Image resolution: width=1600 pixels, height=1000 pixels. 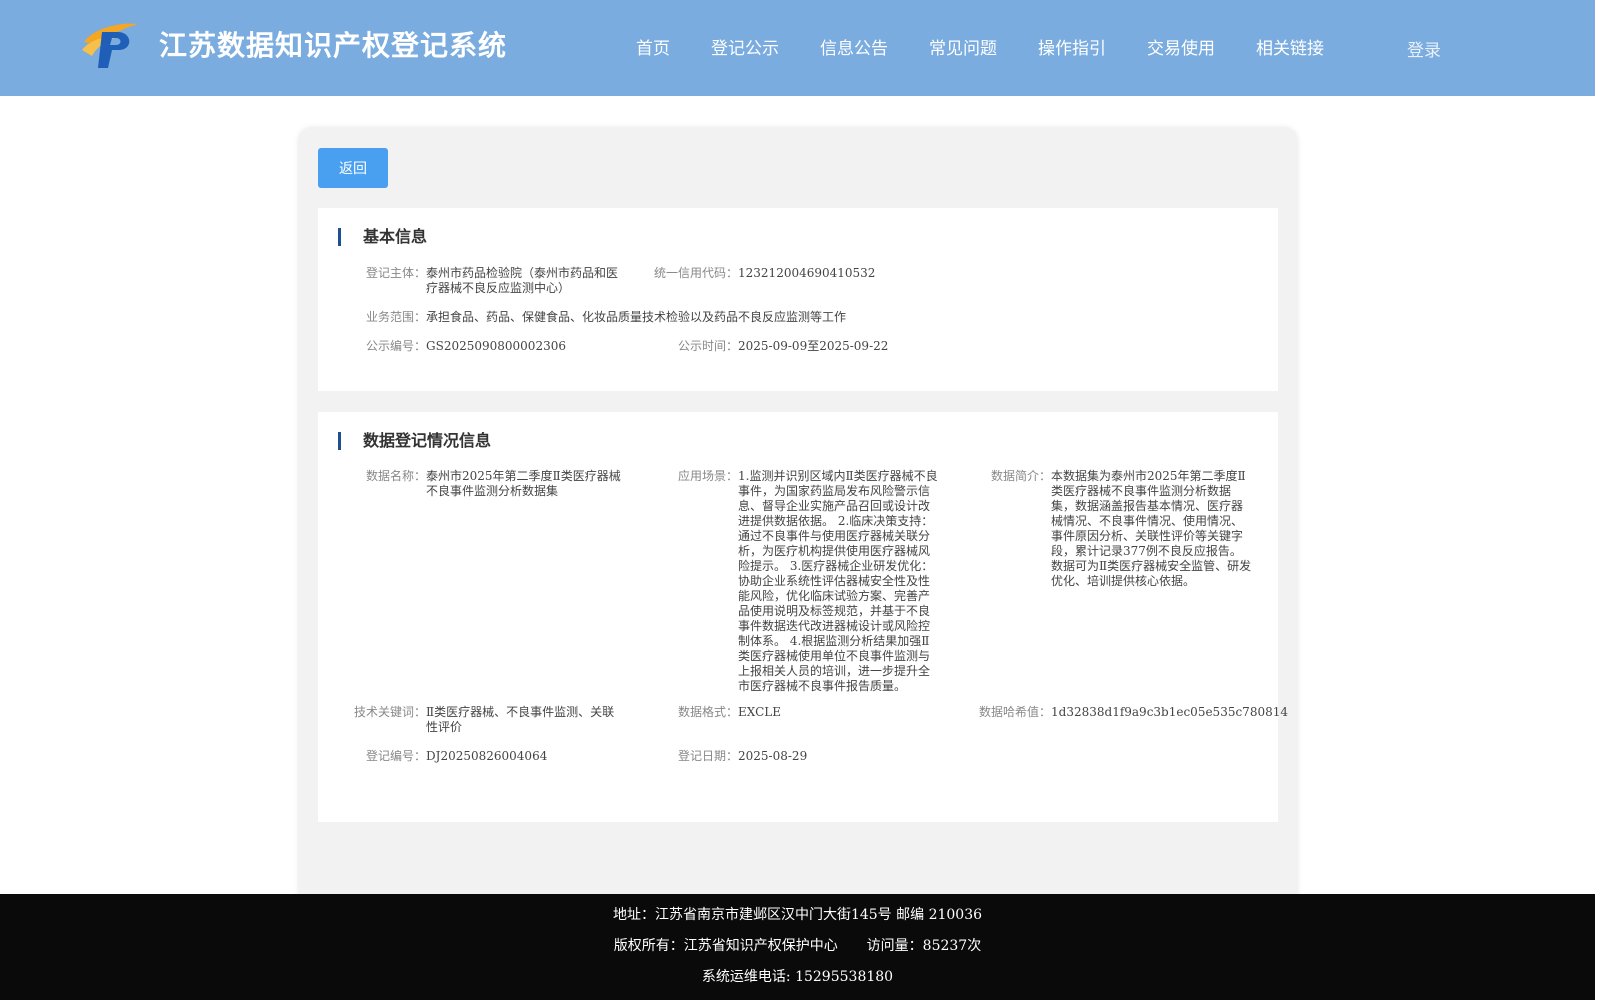 I want to click on field-registration-number: 登记编号： DJ20250826004064, so click(x=496, y=756).